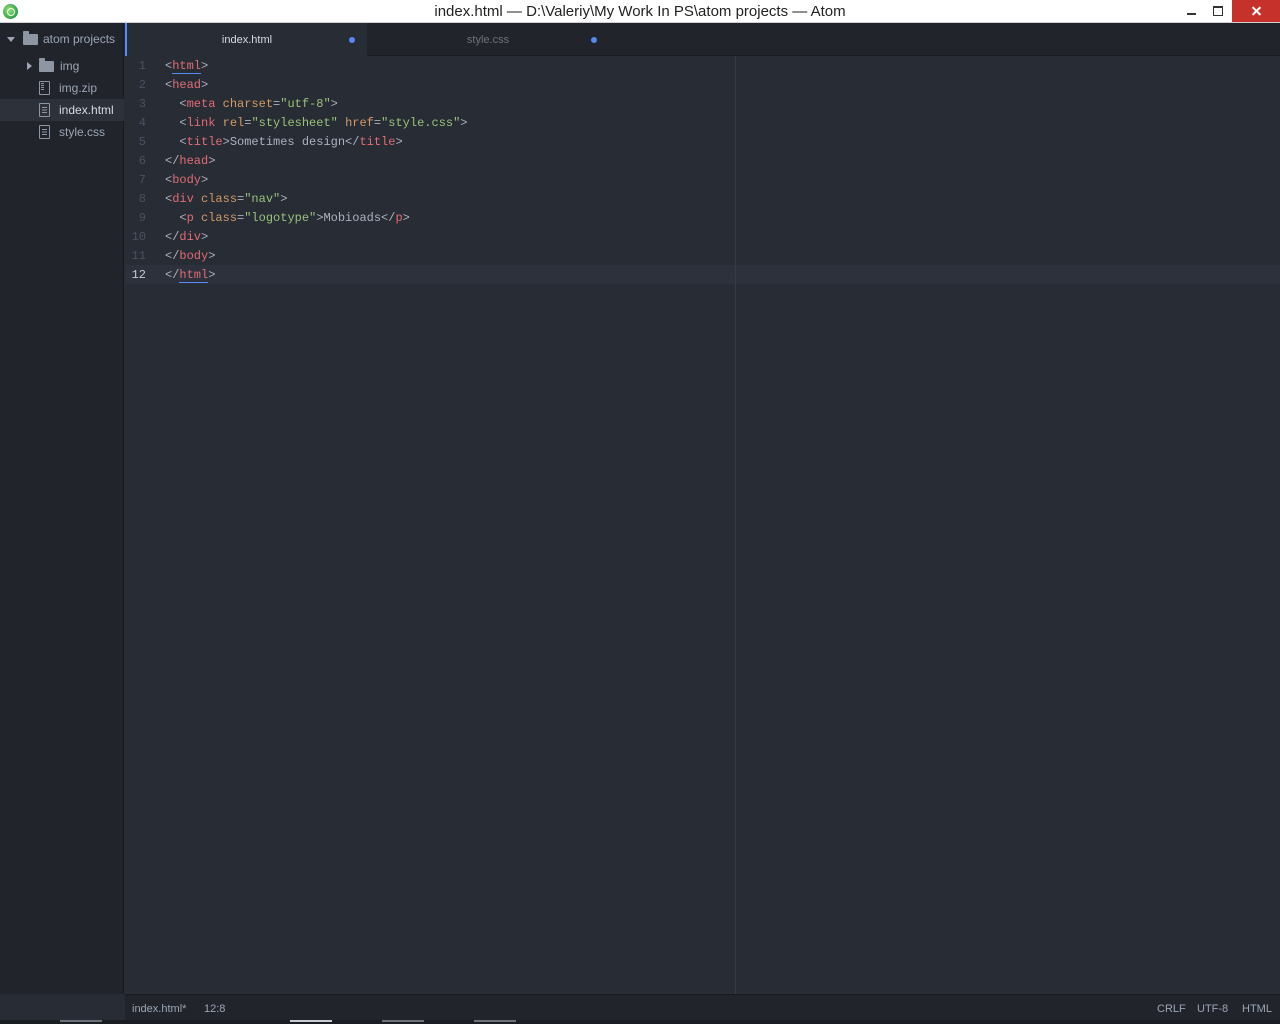 The width and height of the screenshot is (1280, 1024). Describe the element at coordinates (44, 88) in the screenshot. I see `zip-file-icon` at that location.